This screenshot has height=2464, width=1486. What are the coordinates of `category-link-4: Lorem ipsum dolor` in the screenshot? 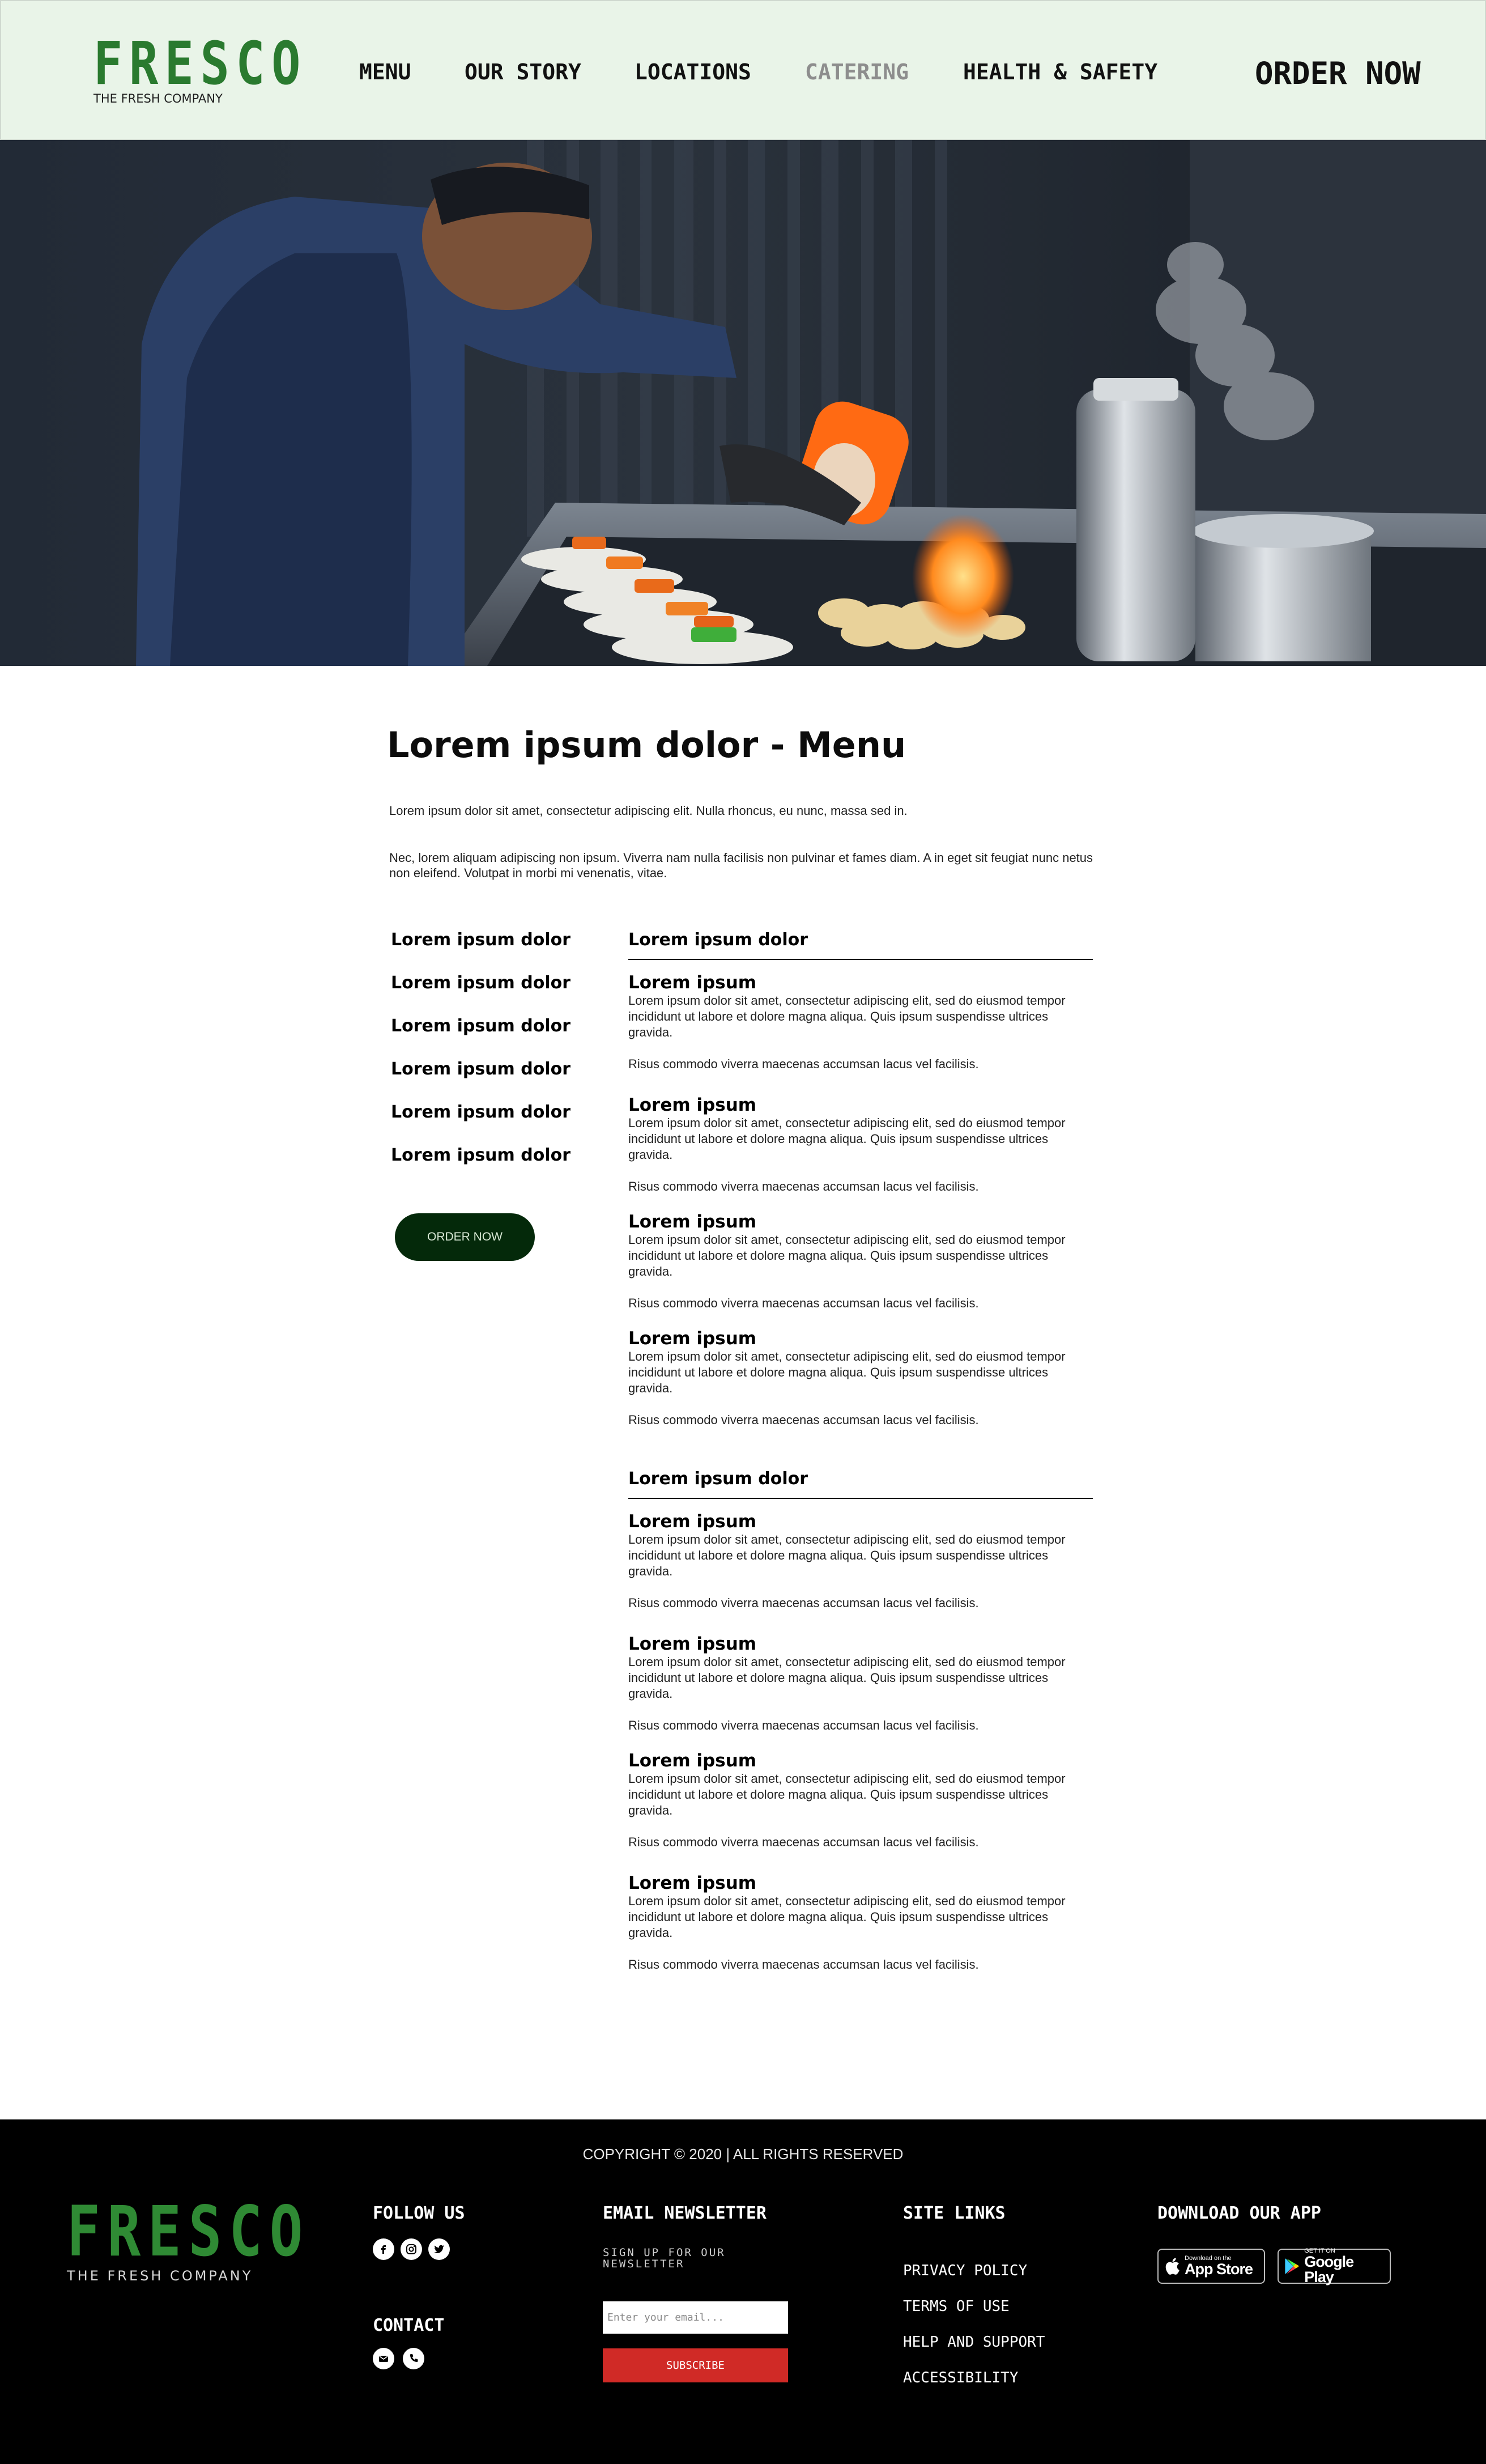 It's located at (480, 1069).